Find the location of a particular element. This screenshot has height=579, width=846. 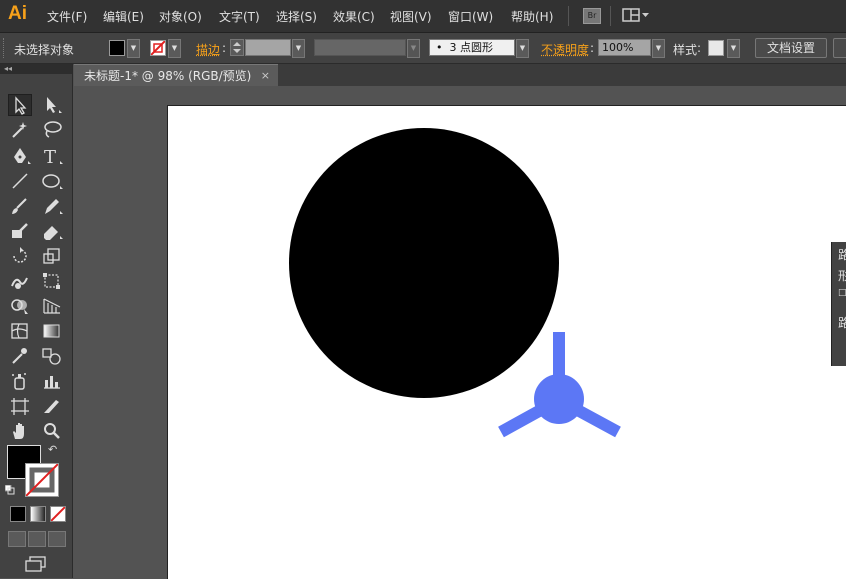

document-tab-title: 未标题-1* @ 98% (RGB/预览) is located at coordinates (168, 76).